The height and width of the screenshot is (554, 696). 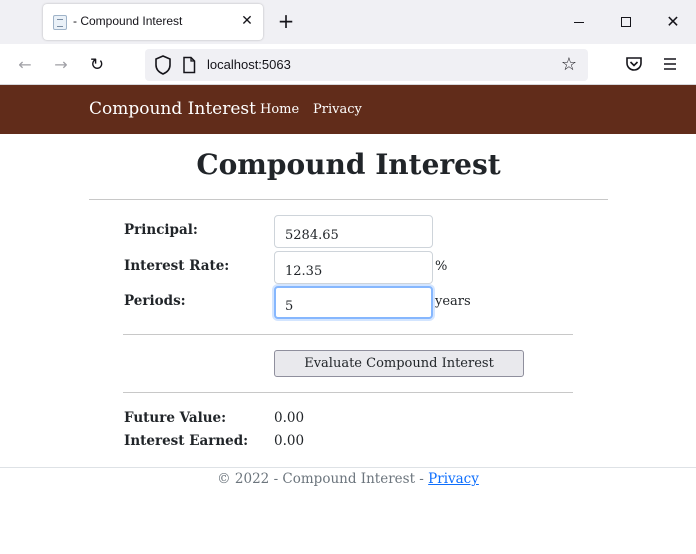 What do you see at coordinates (128, 21) in the screenshot?
I see `tab-title: - Compound Interest` at bounding box center [128, 21].